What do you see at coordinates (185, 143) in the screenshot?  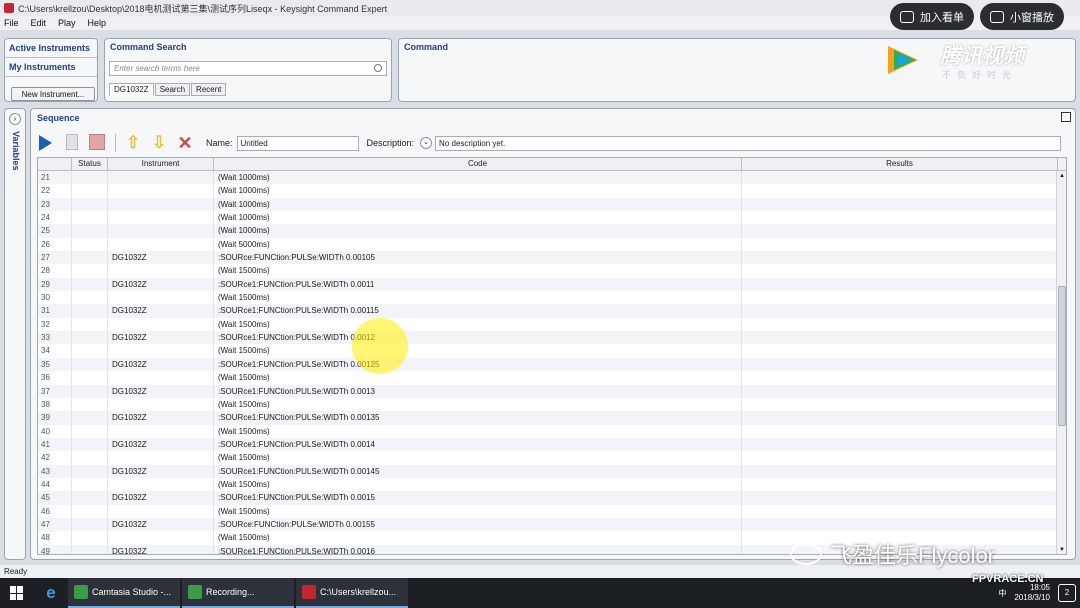 I see `delete-button: ✕` at bounding box center [185, 143].